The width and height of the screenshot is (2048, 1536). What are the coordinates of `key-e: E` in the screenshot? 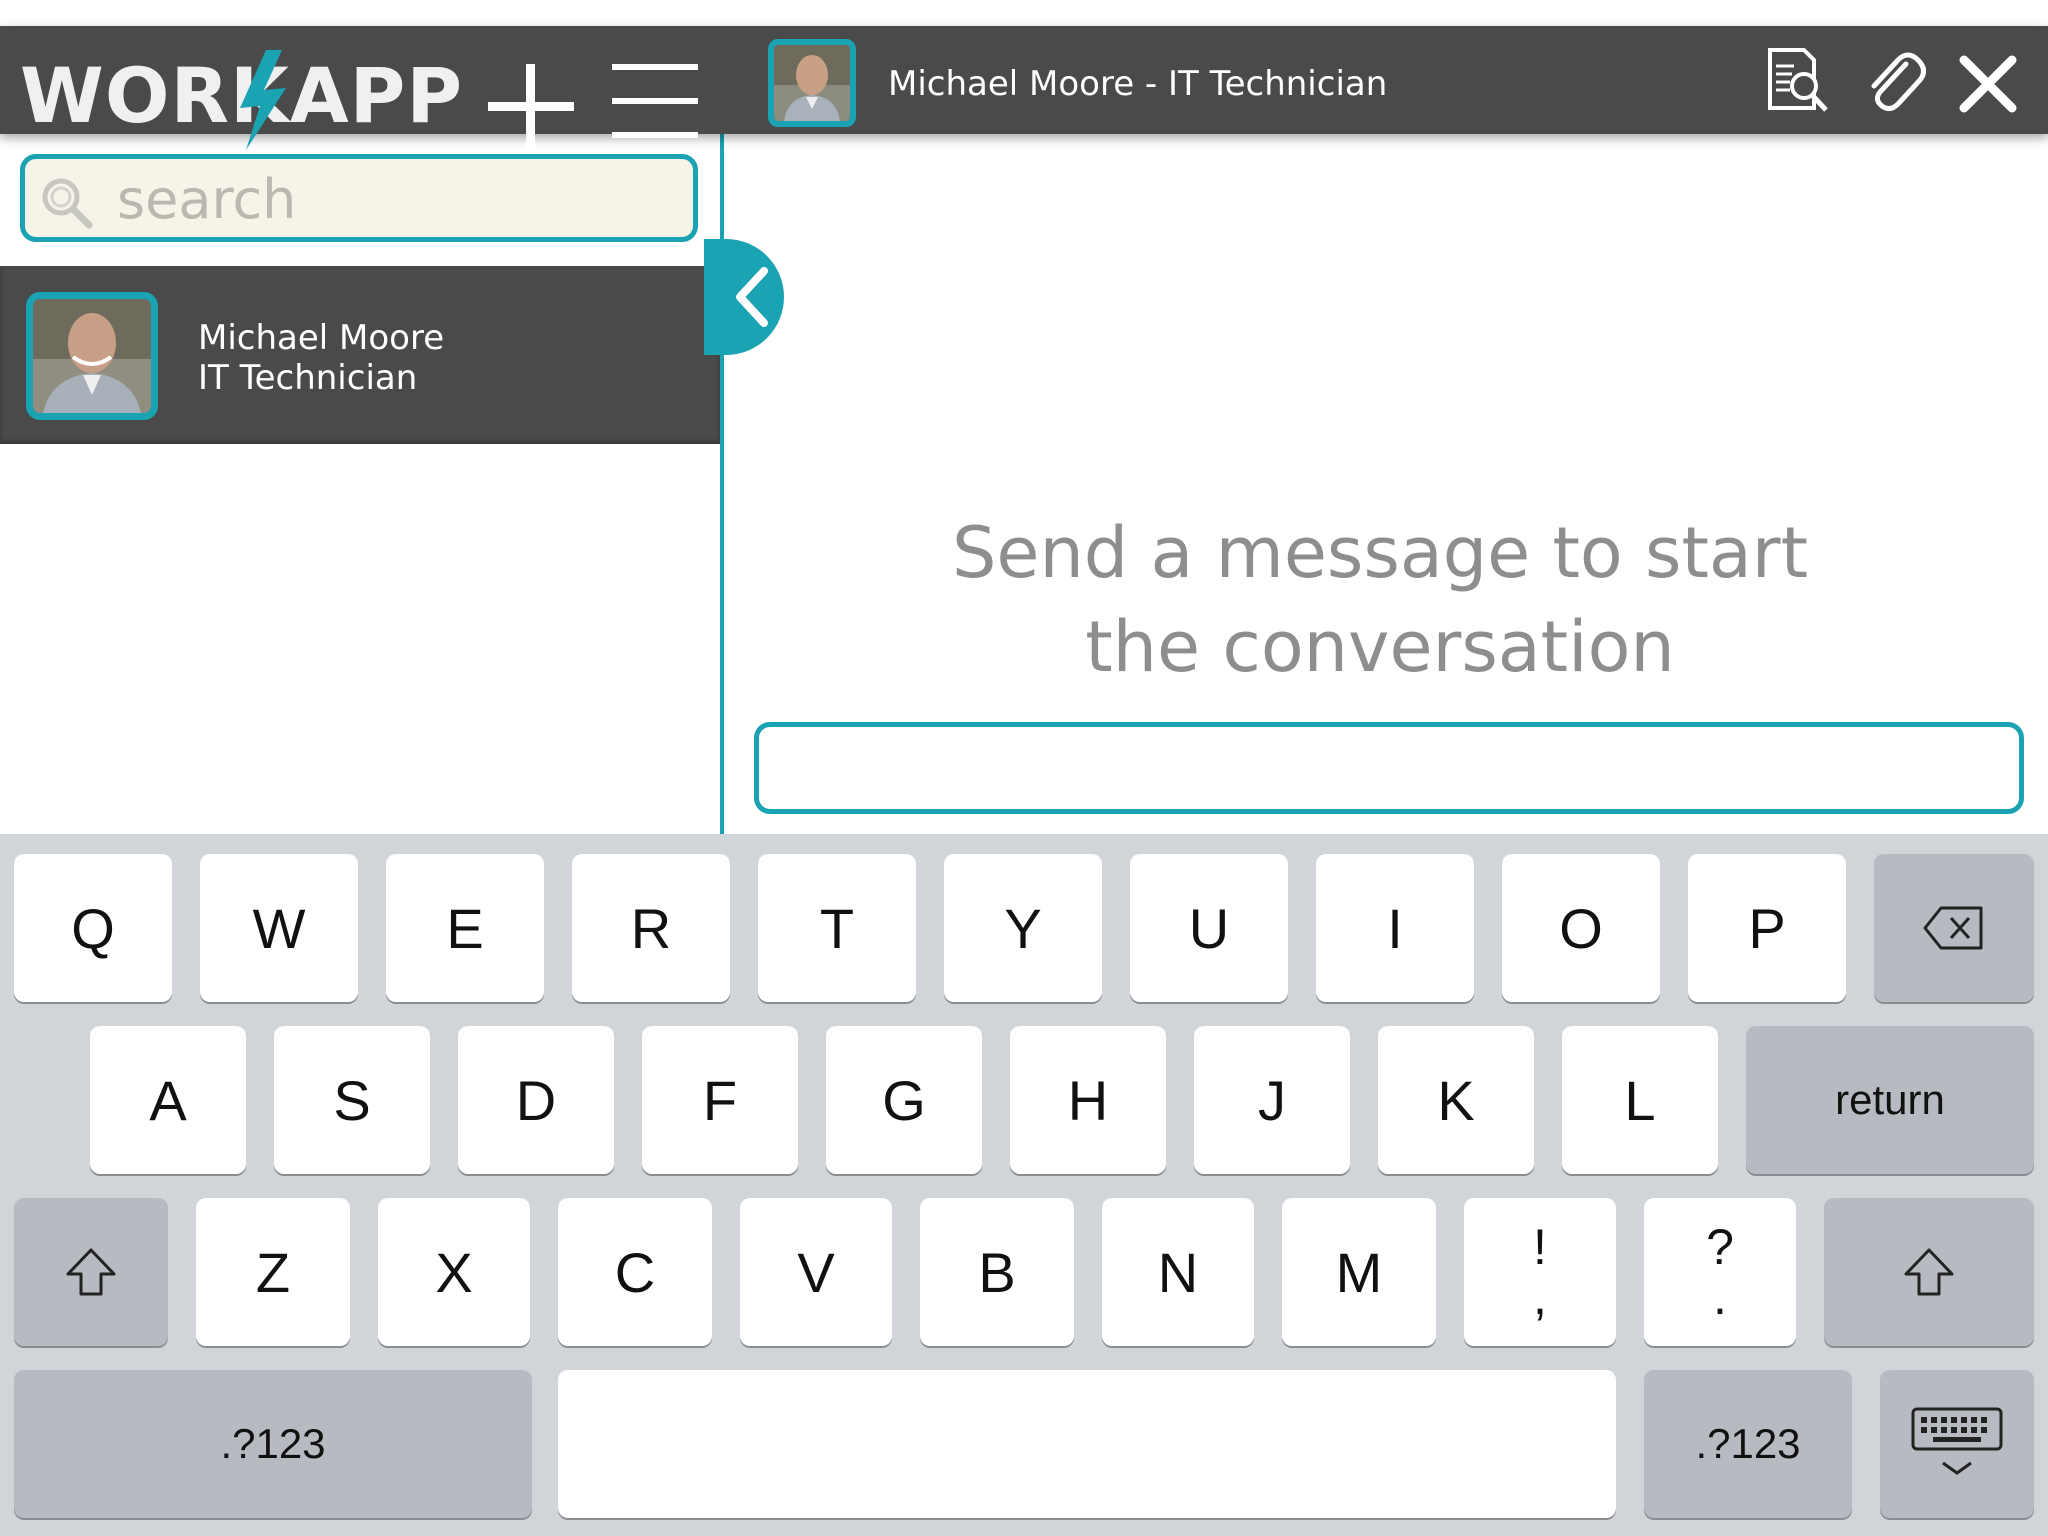 It's located at (465, 928).